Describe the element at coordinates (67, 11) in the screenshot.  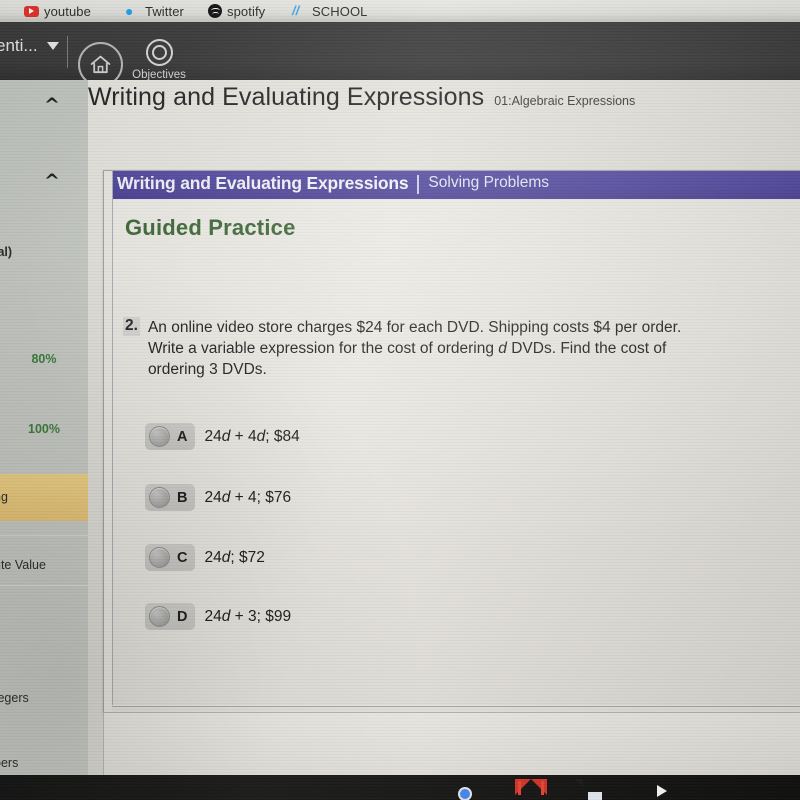
I see `bookmark-label: youtube` at that location.